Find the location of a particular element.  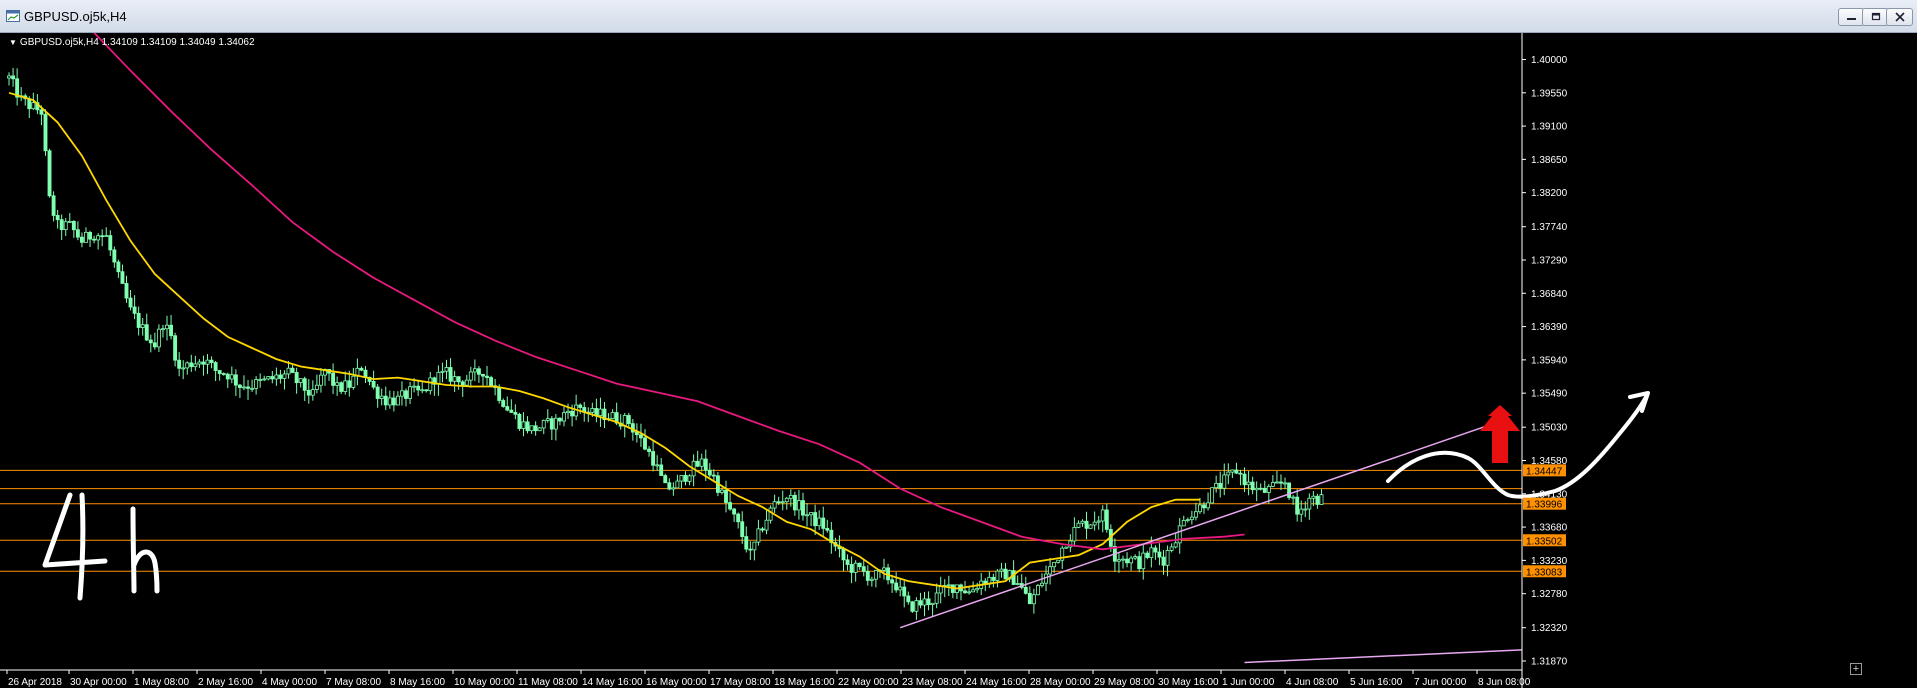

time-tick-label: 30 Apr 00:00 is located at coordinates (98, 682).